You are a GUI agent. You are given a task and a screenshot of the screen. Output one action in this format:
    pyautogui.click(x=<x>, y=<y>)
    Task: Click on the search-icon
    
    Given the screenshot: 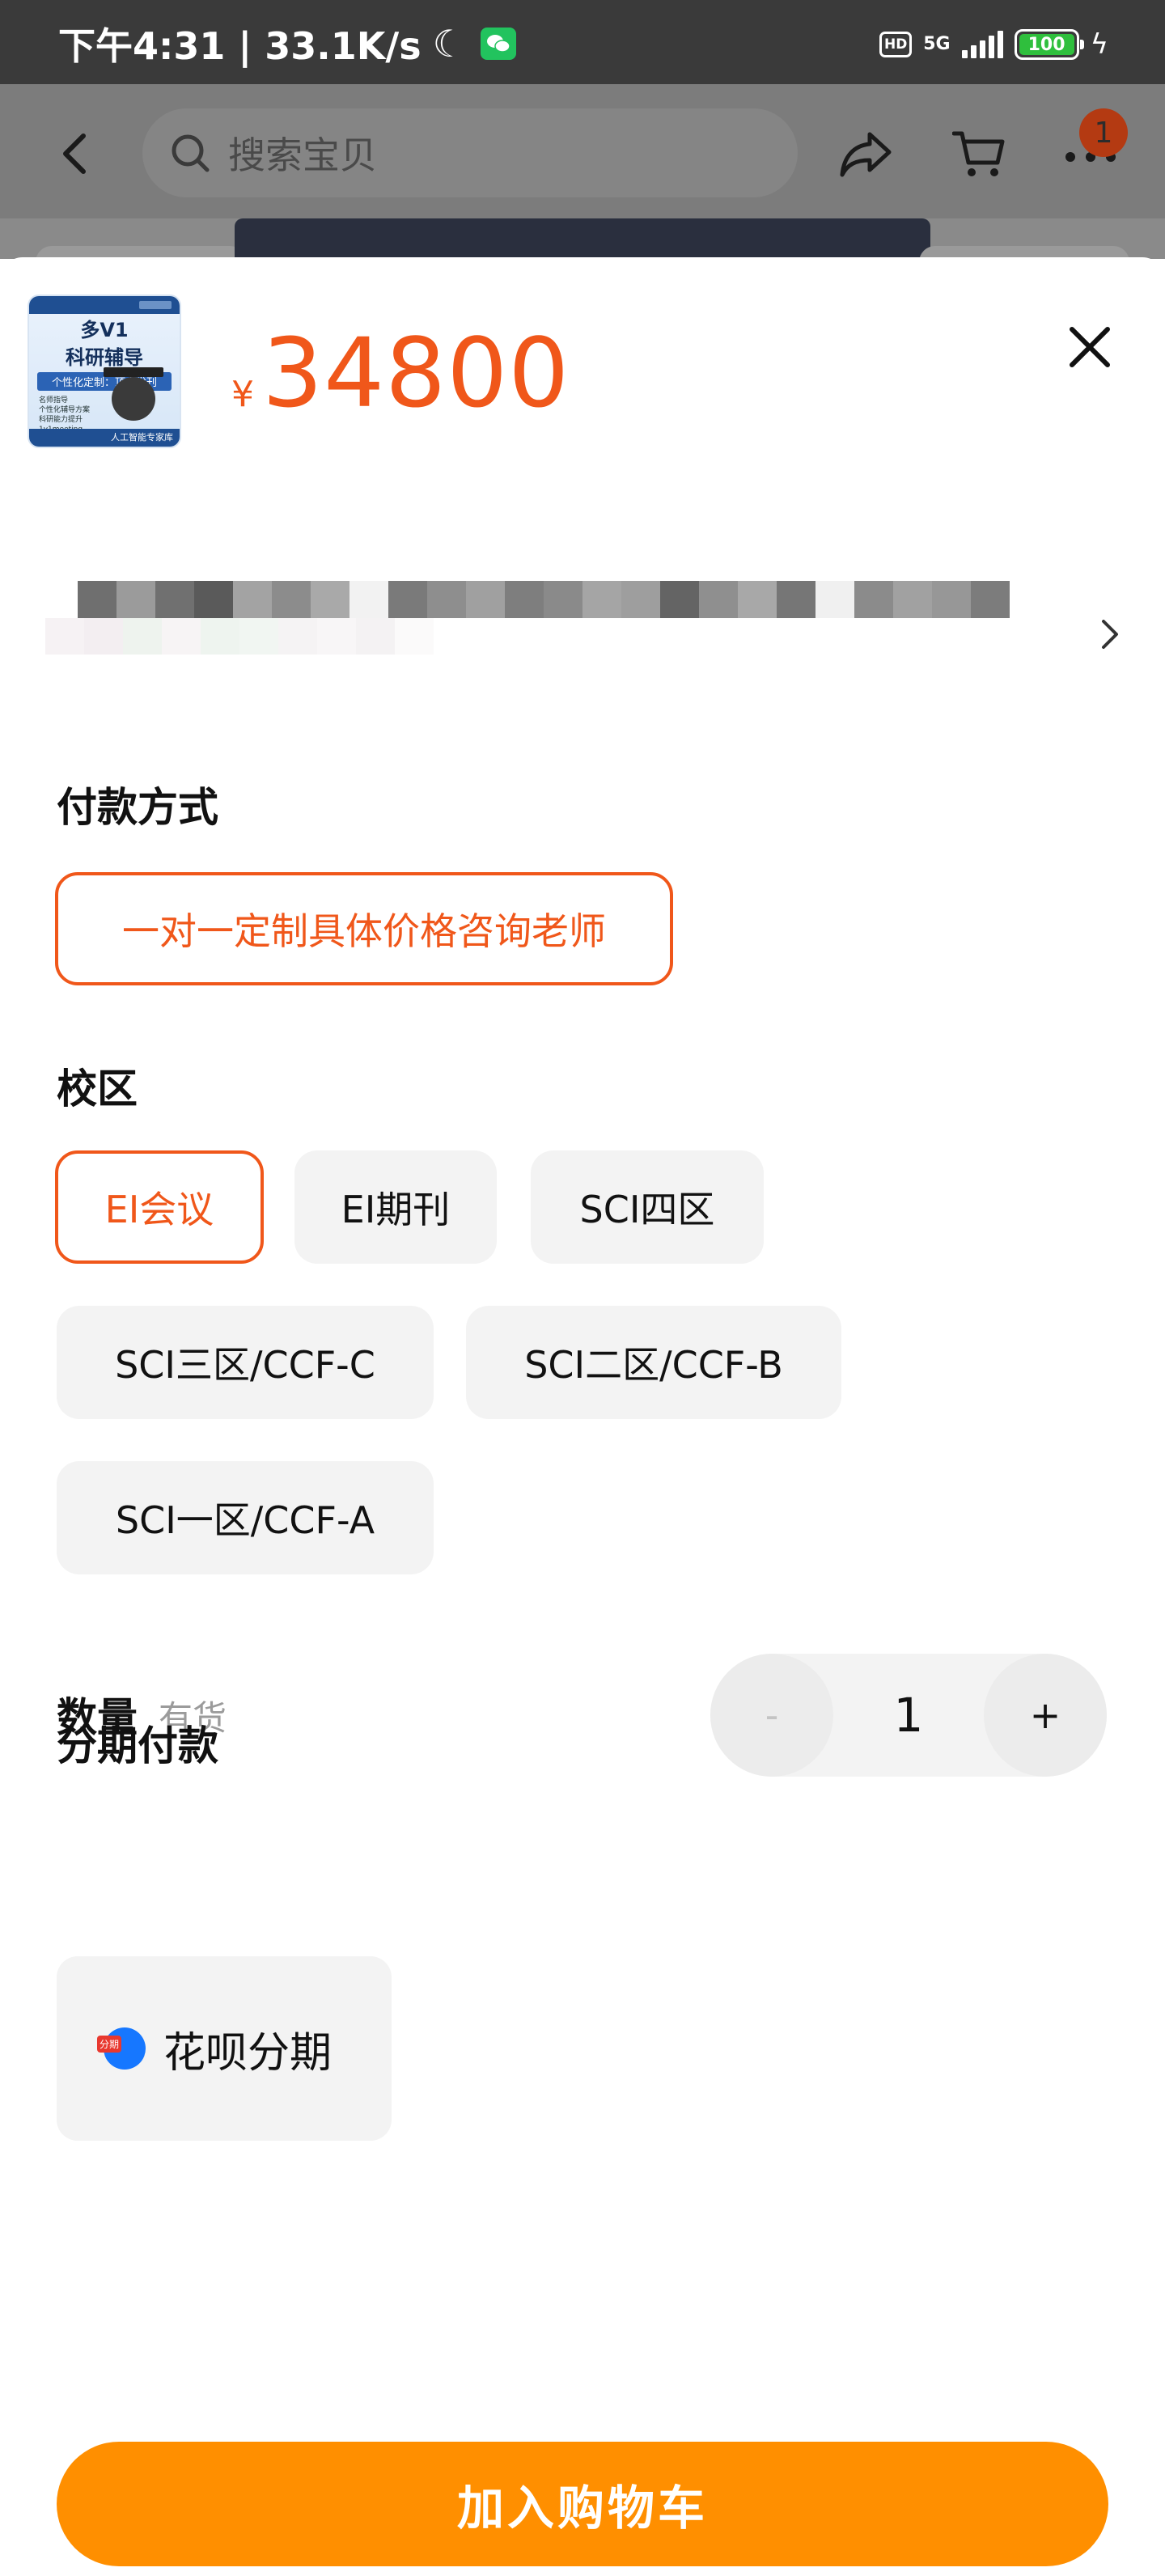 What is the action you would take?
    pyautogui.click(x=191, y=153)
    